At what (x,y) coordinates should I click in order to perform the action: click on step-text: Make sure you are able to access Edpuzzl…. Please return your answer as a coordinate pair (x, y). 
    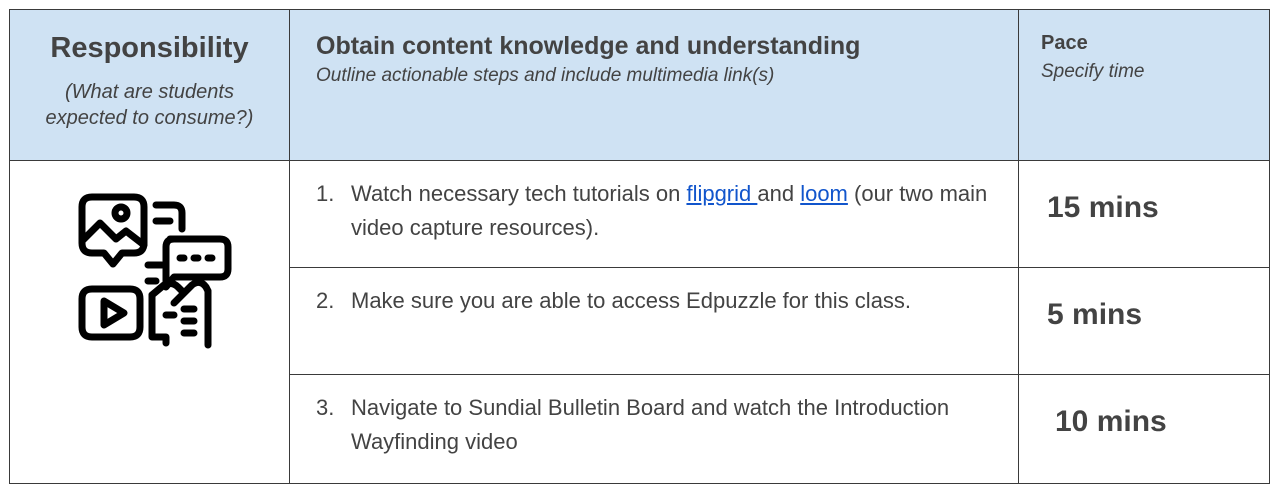
    Looking at the image, I should click on (631, 300).